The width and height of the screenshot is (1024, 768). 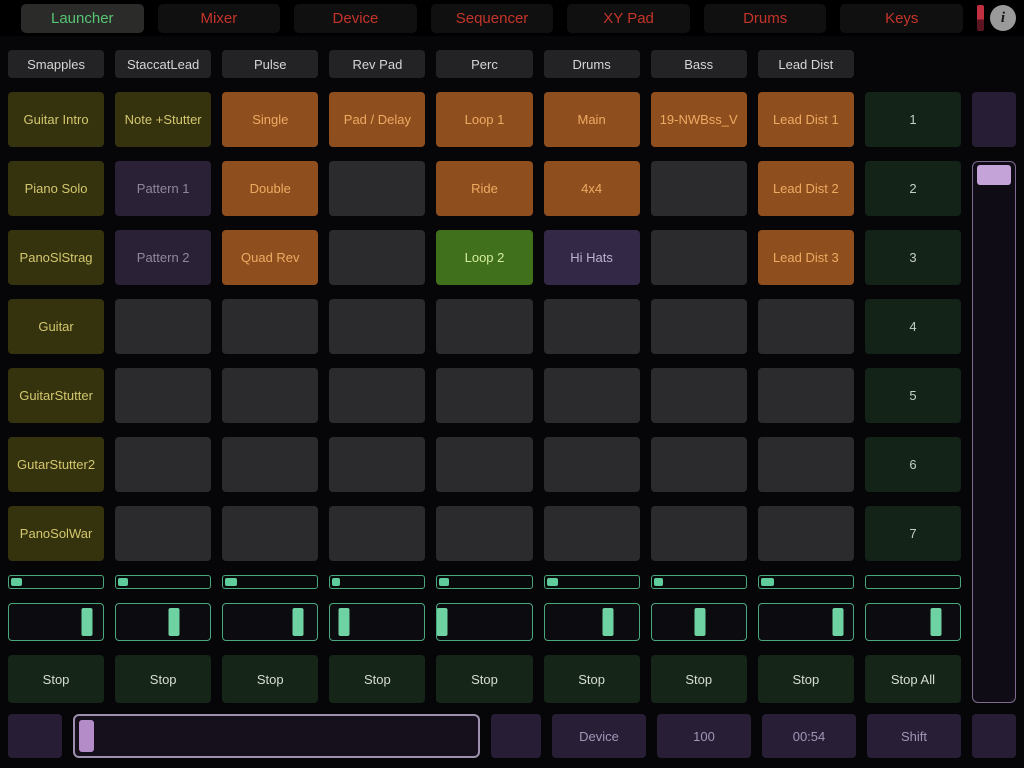 I want to click on clip-slot: Piano Solo, so click(x=56, y=188).